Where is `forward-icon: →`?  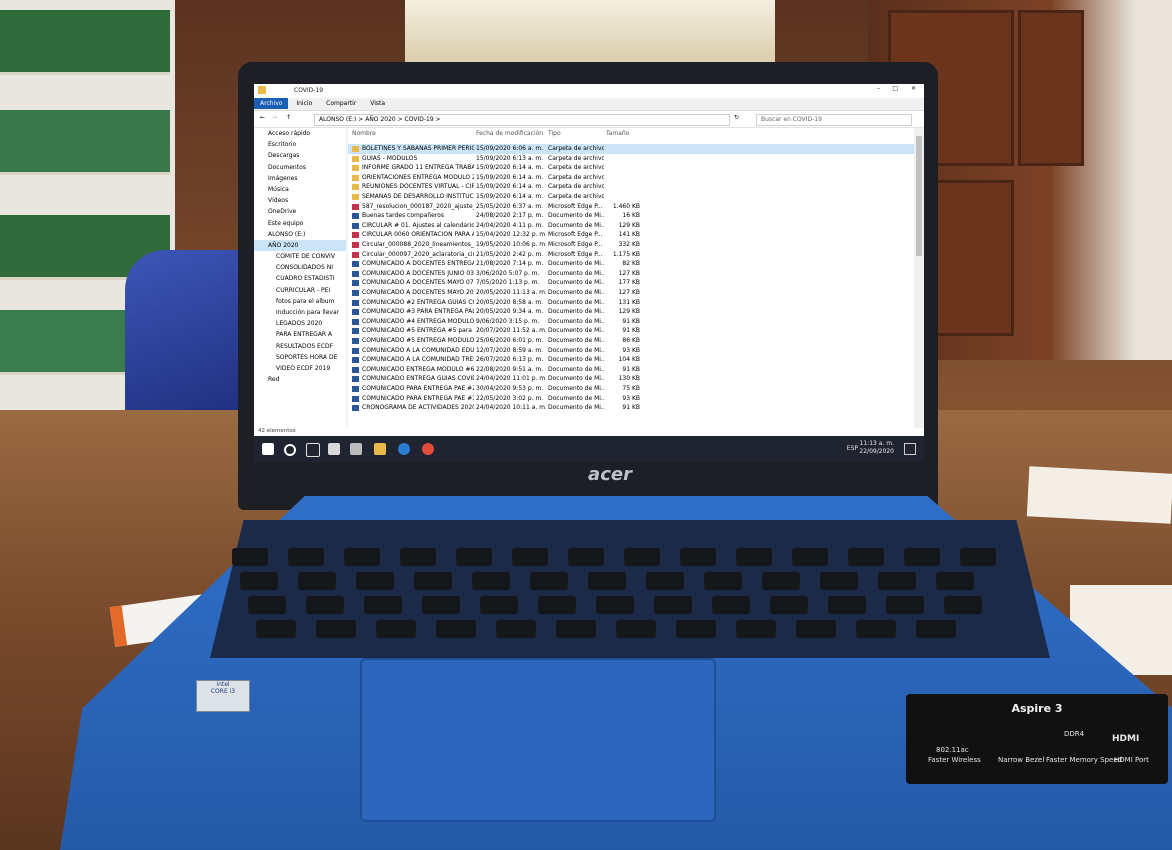 forward-icon: → is located at coordinates (274, 117).